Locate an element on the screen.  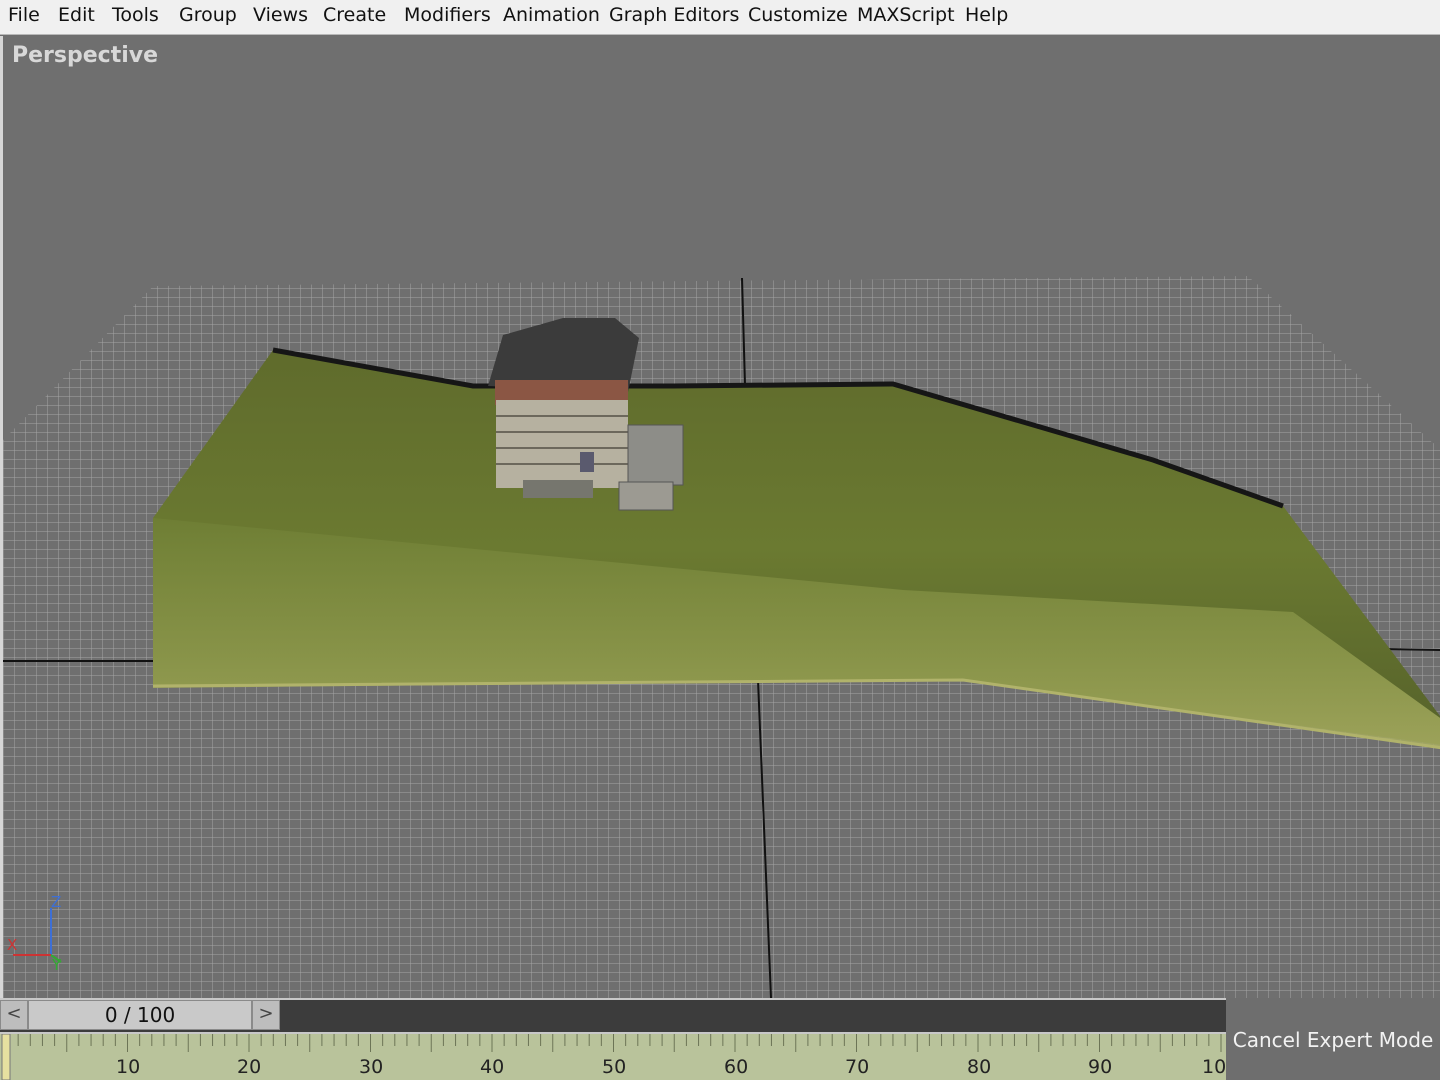
tick-label: 40 is located at coordinates (492, 1067).